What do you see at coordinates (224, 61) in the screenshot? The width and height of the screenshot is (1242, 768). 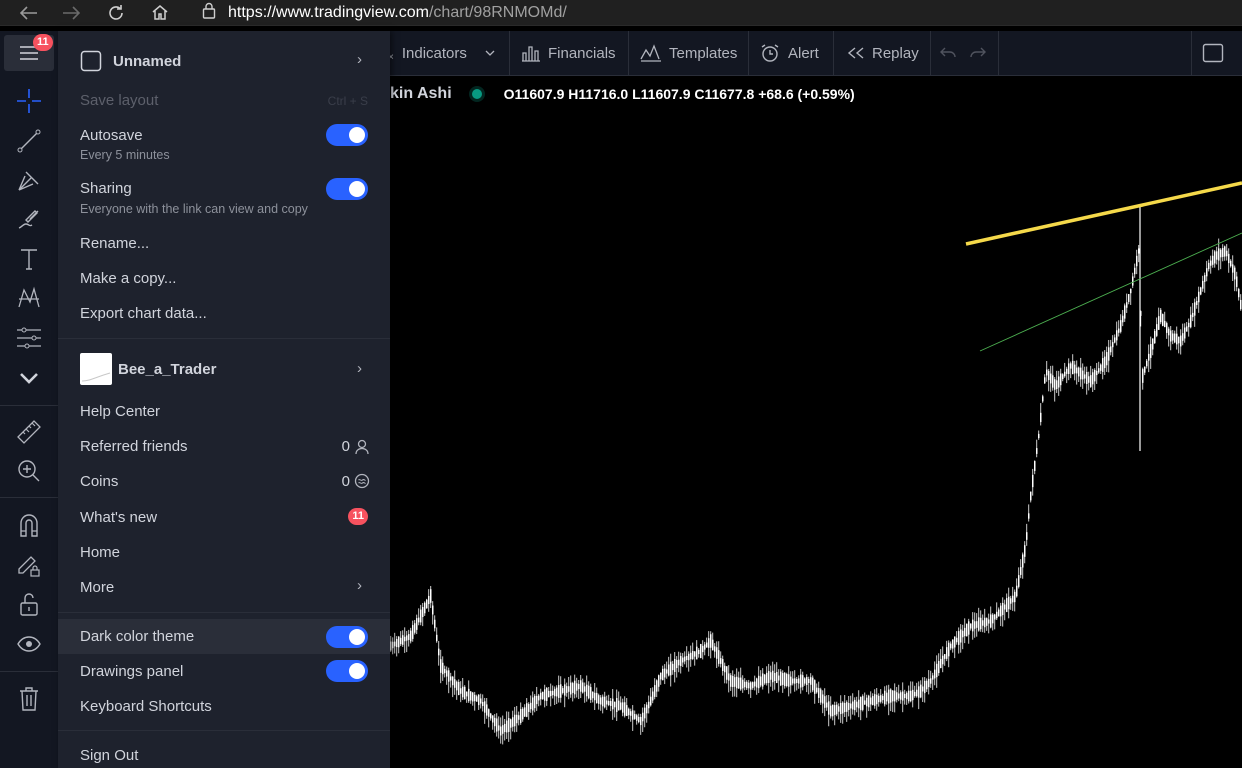 I see `chart-name-row: Unnamed` at bounding box center [224, 61].